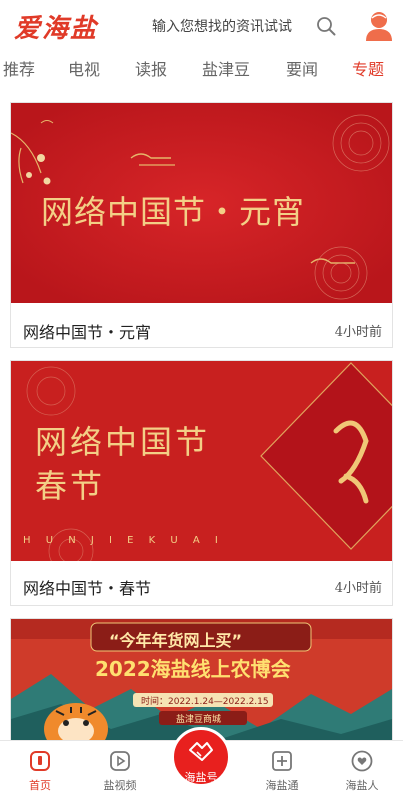  What do you see at coordinates (120, 785) in the screenshot?
I see `nav-label: 盐视频` at bounding box center [120, 785].